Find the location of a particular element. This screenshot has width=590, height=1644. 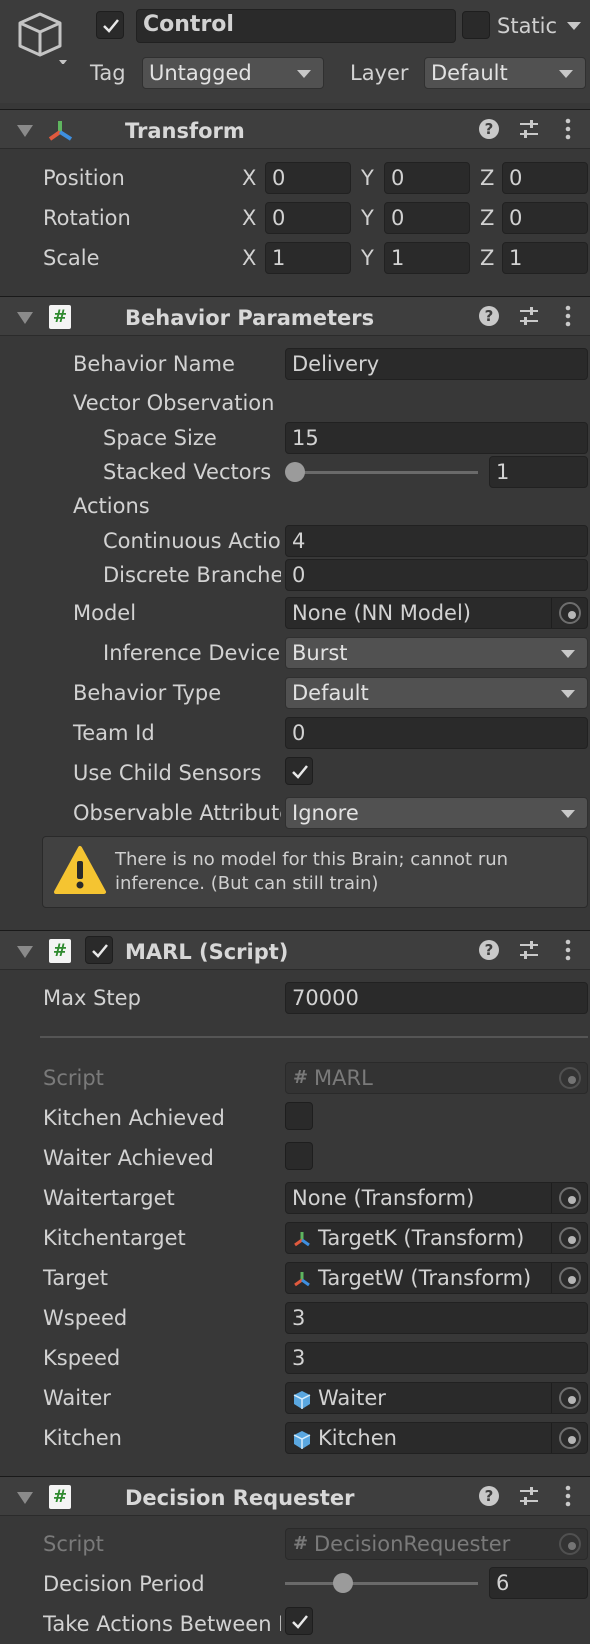

marl-enabled-checkbox is located at coordinates (99, 950).